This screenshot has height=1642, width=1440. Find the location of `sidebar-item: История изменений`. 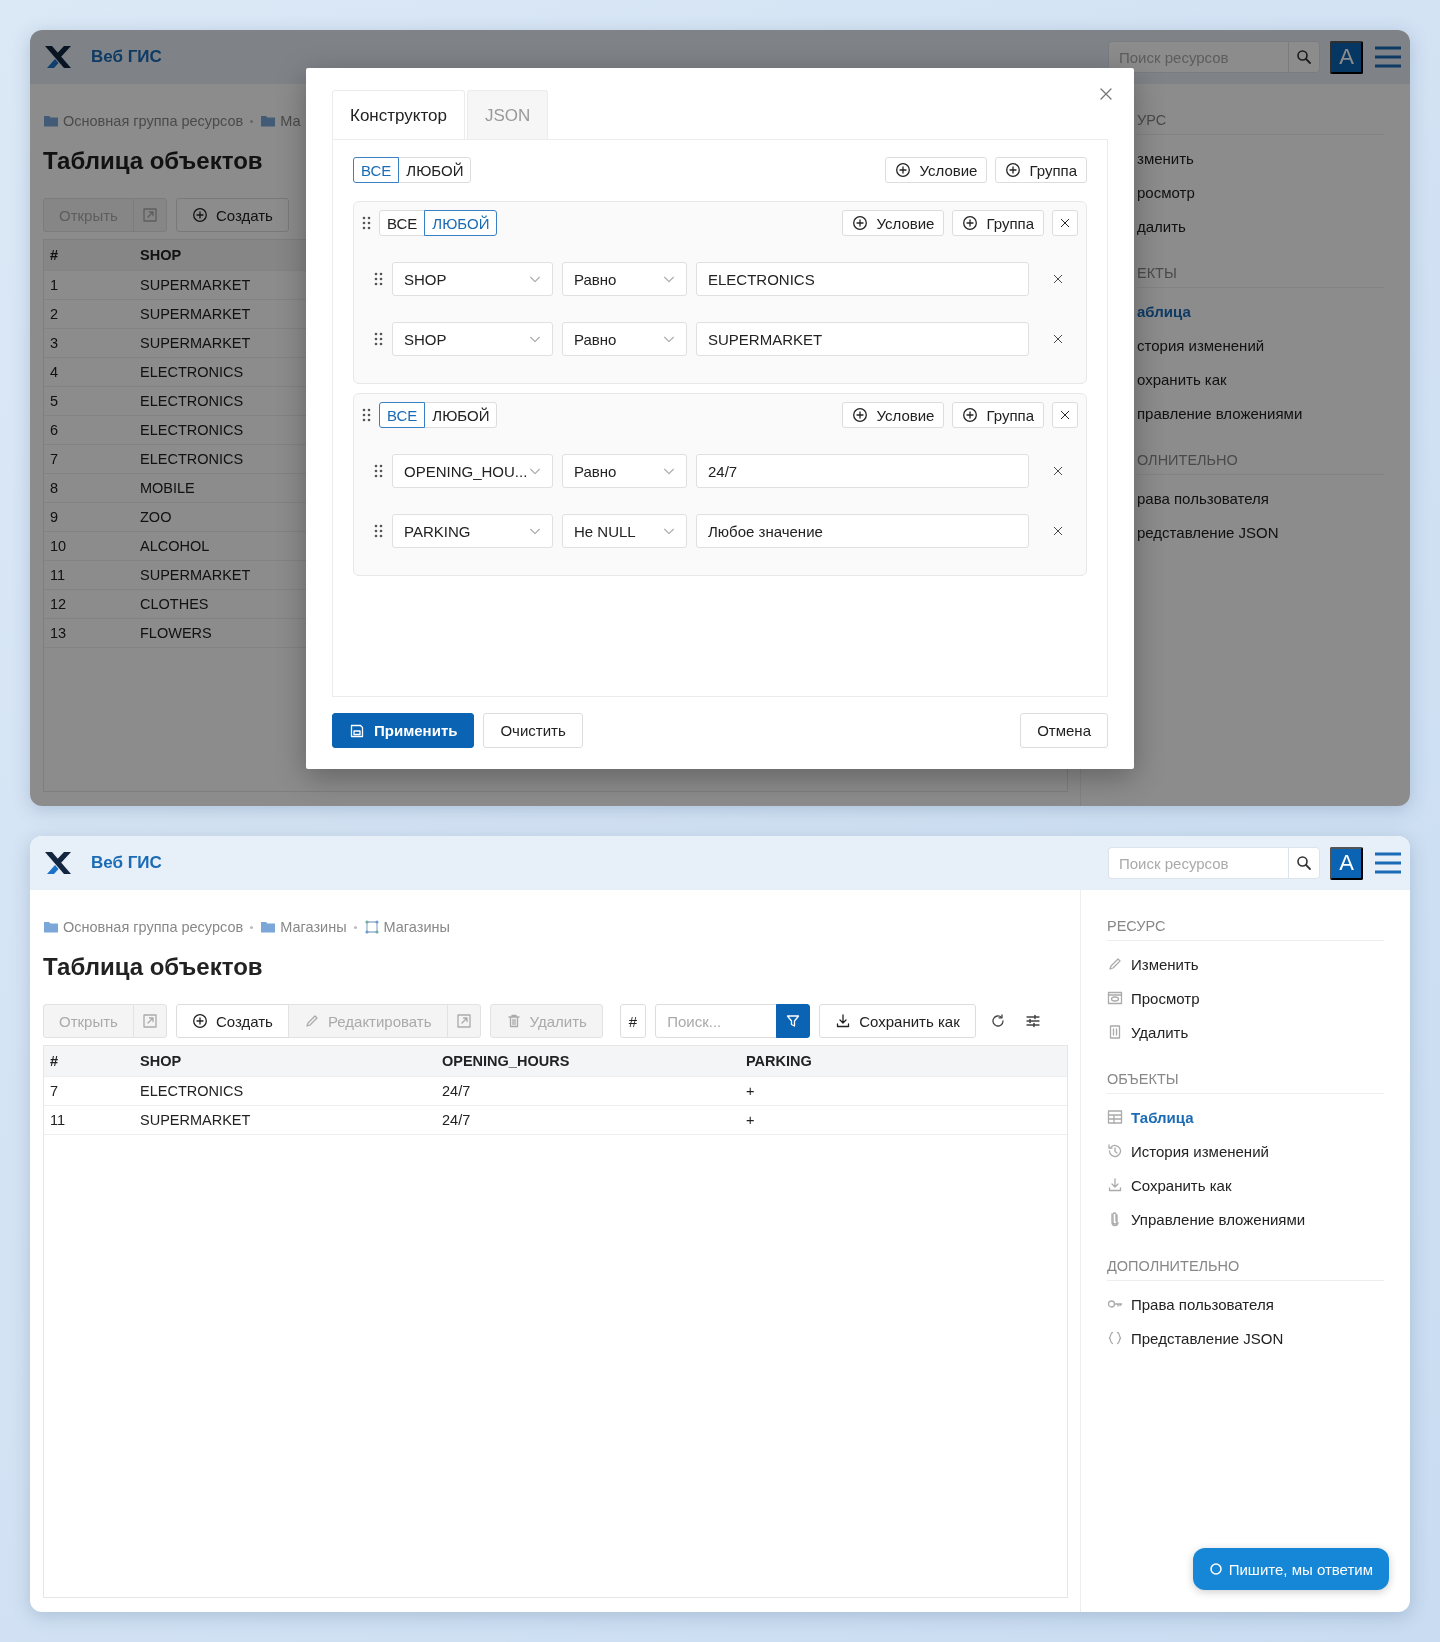

sidebar-item: История изменений is located at coordinates (1245, 1151).